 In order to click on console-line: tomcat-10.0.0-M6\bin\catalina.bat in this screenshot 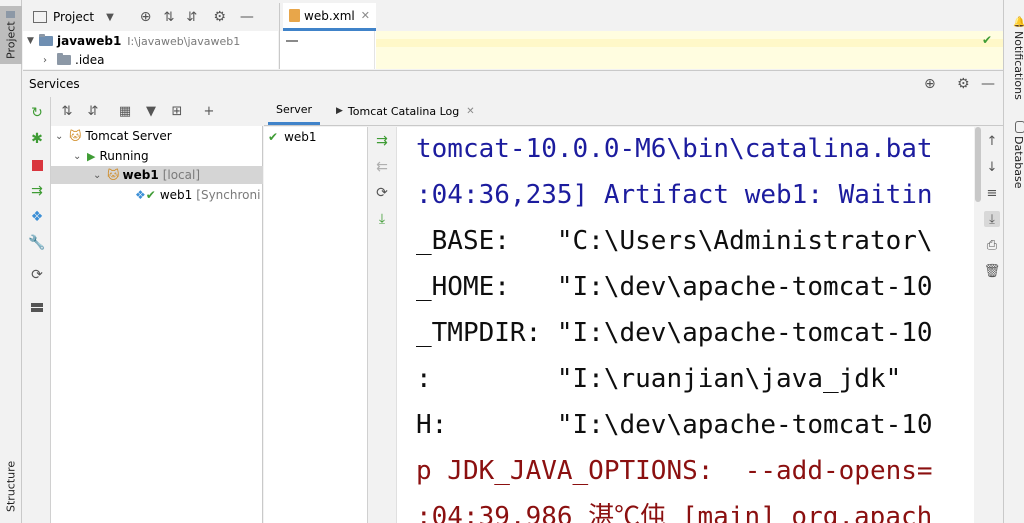, I will do `click(674, 149)`.